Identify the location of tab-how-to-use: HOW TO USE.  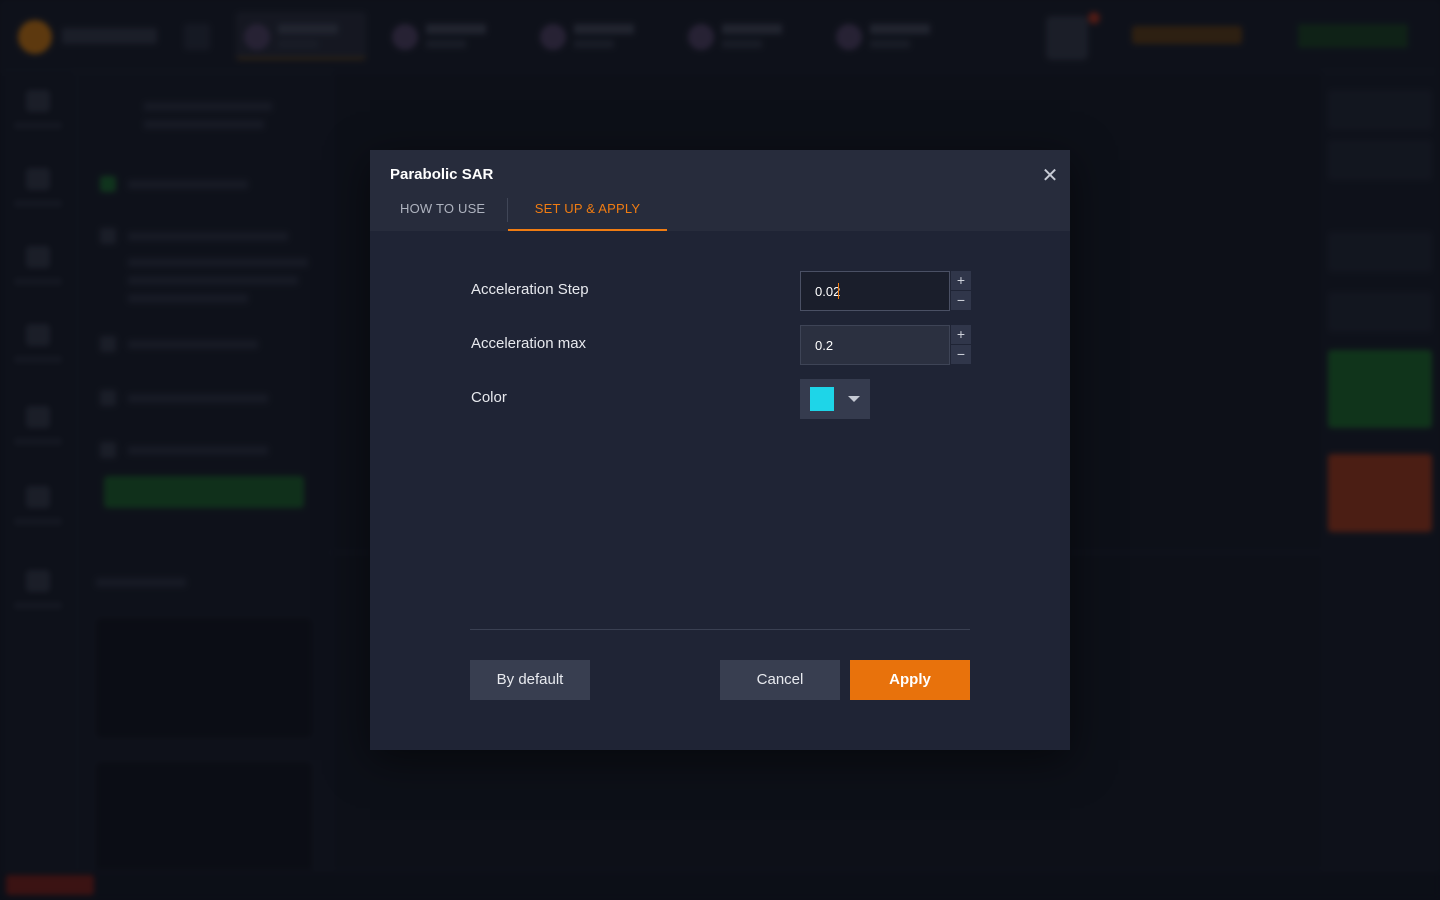
(448, 212).